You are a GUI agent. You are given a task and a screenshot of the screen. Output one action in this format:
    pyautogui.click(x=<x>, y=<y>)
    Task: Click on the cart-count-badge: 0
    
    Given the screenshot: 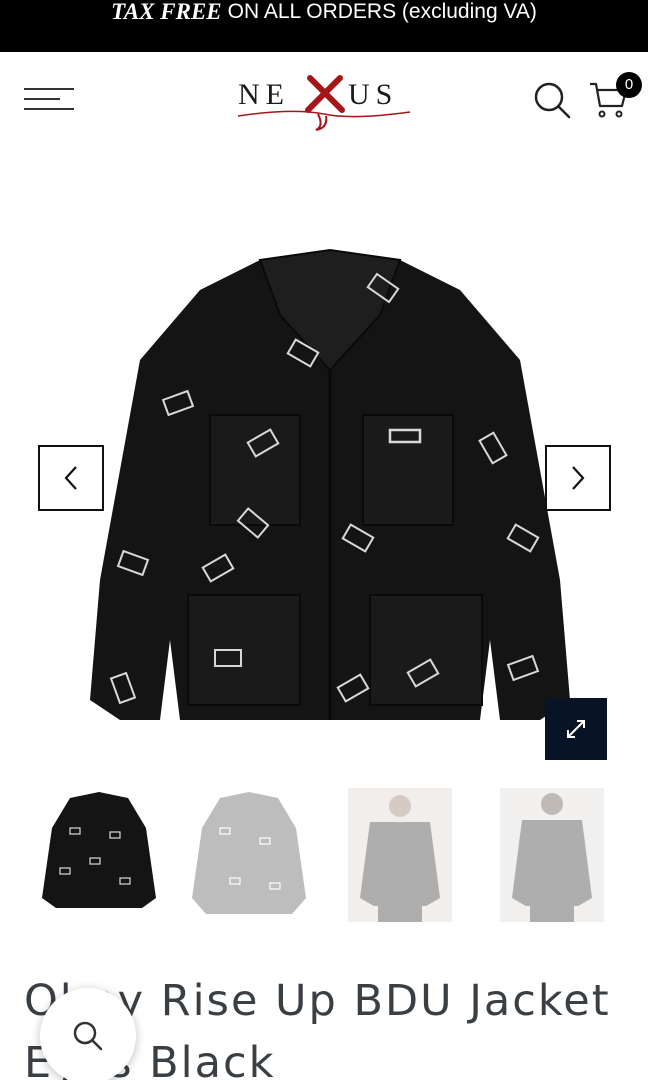 What is the action you would take?
    pyautogui.click(x=629, y=85)
    